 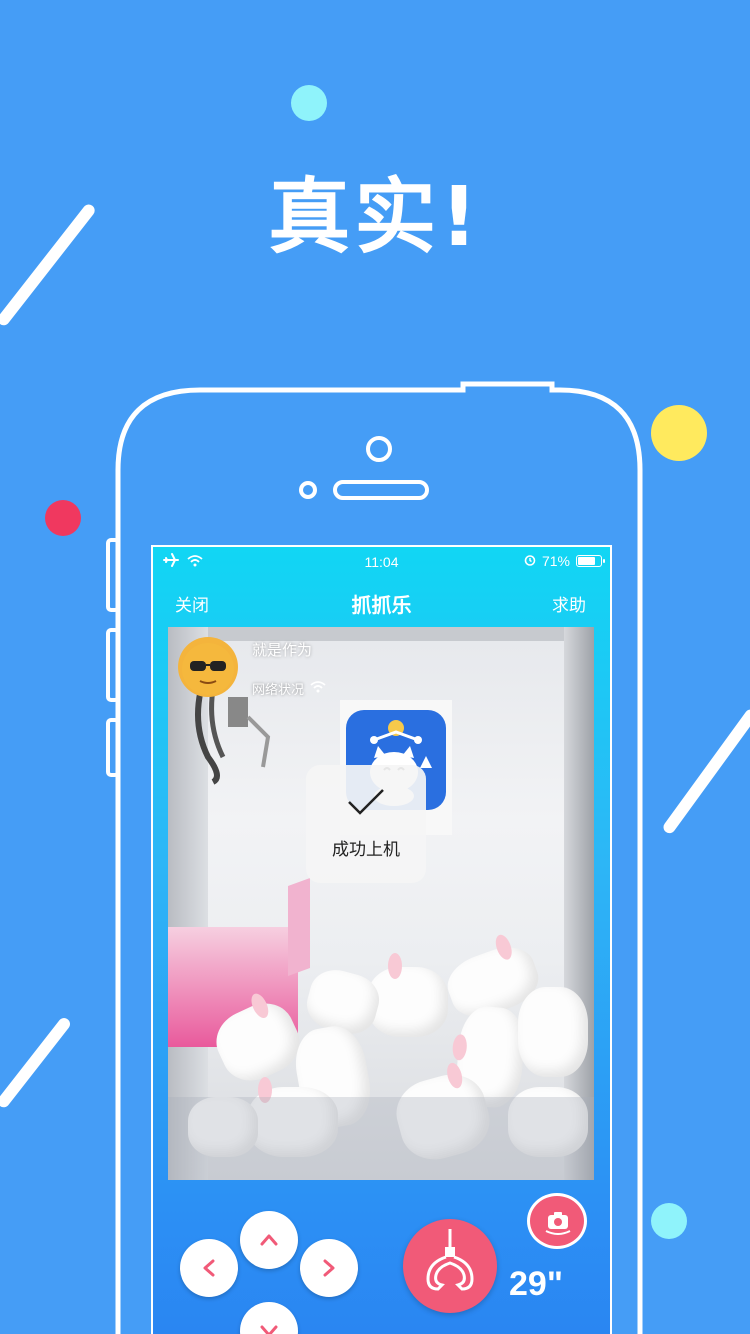 What do you see at coordinates (366, 849) in the screenshot?
I see `toast-message: 成功上机` at bounding box center [366, 849].